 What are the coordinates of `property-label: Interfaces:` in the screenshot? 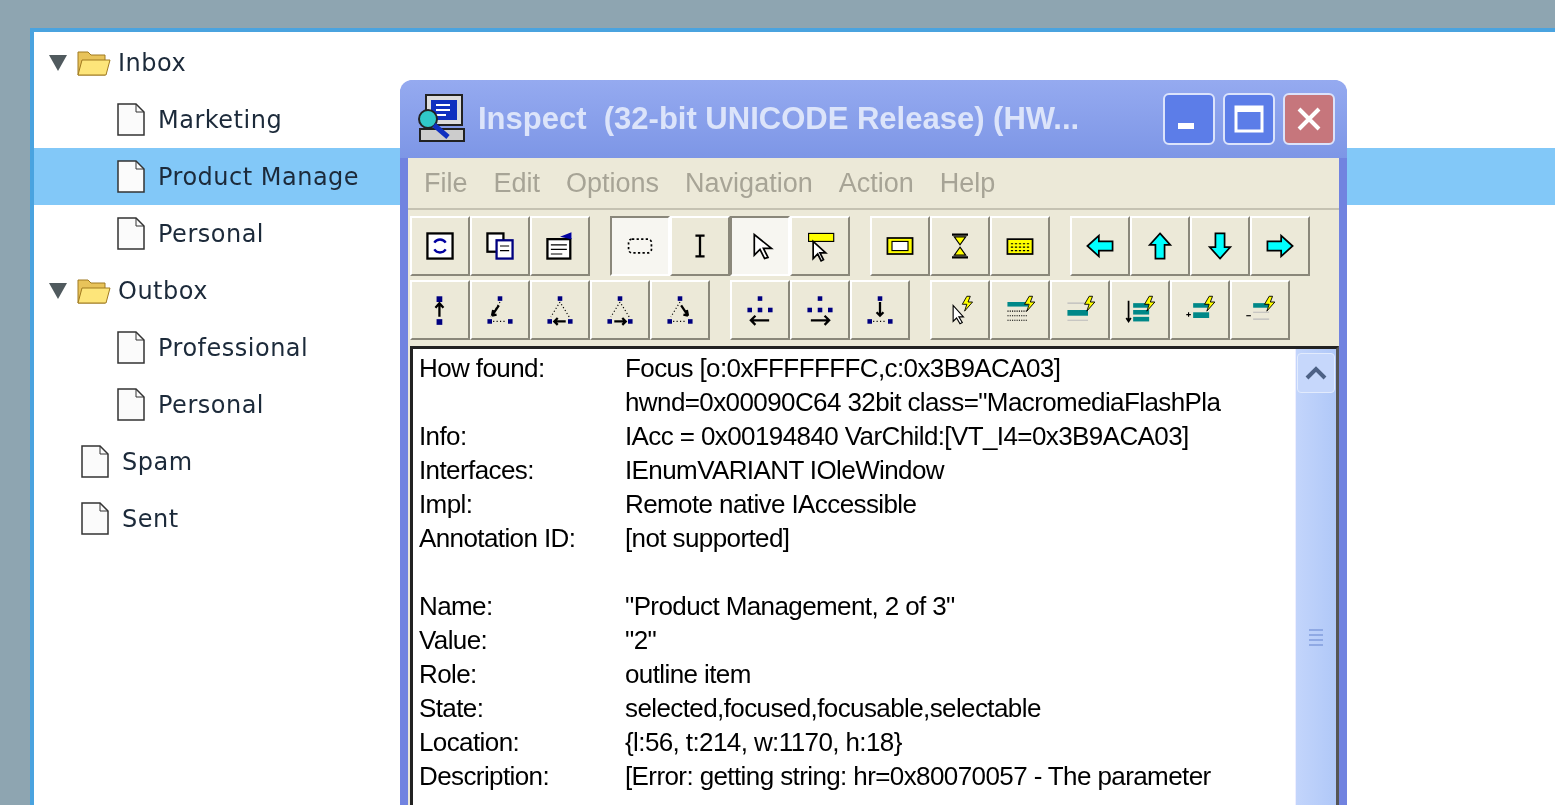 It's located at (477, 470).